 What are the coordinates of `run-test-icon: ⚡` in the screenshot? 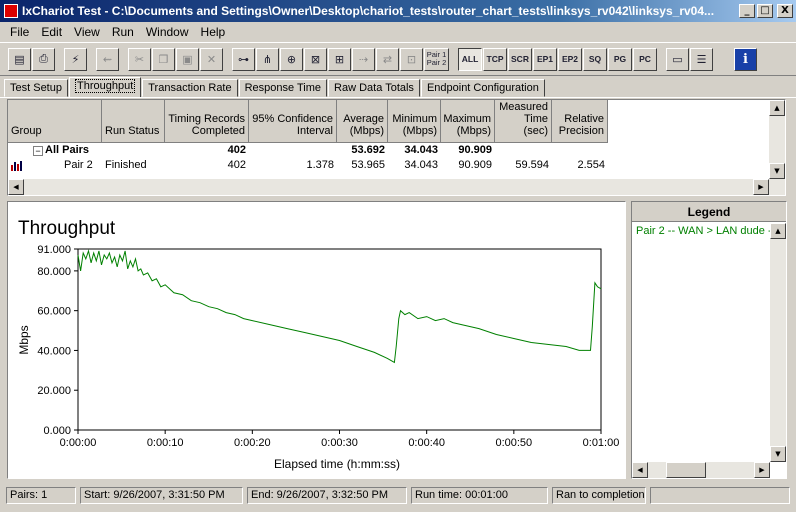 It's located at (75, 59).